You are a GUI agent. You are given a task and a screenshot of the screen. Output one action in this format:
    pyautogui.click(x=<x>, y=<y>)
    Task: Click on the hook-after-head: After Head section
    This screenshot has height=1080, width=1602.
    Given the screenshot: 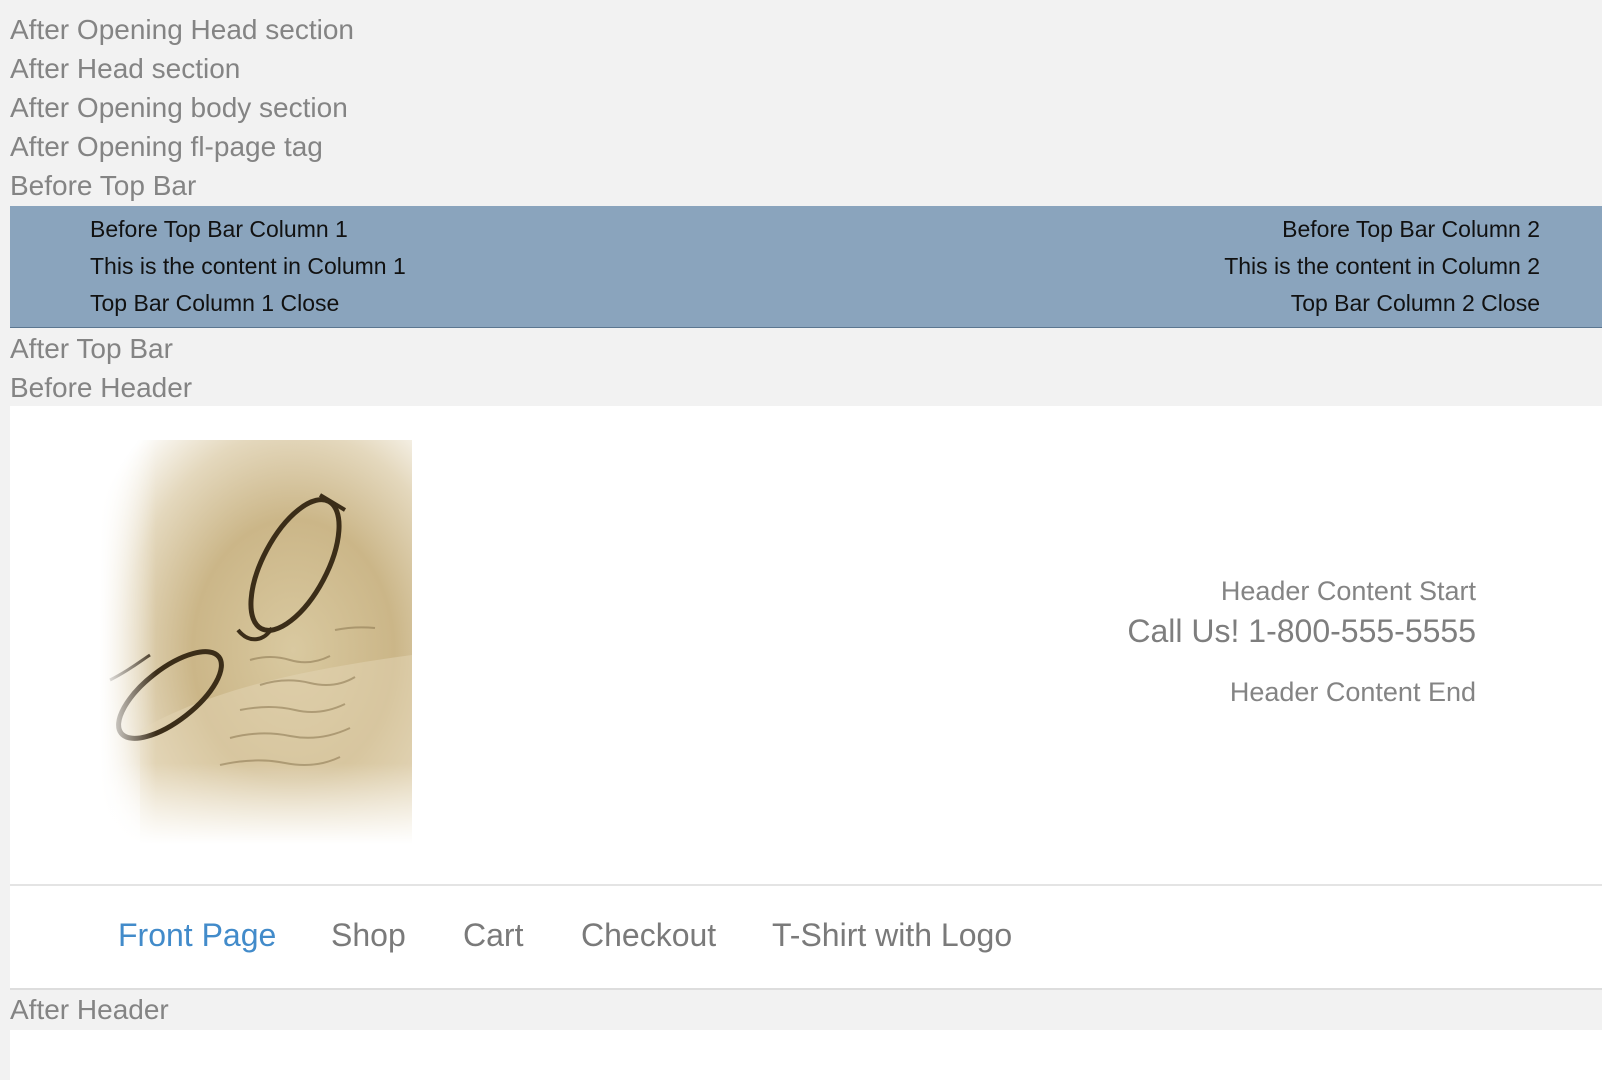 What is the action you would take?
    pyautogui.click(x=125, y=68)
    